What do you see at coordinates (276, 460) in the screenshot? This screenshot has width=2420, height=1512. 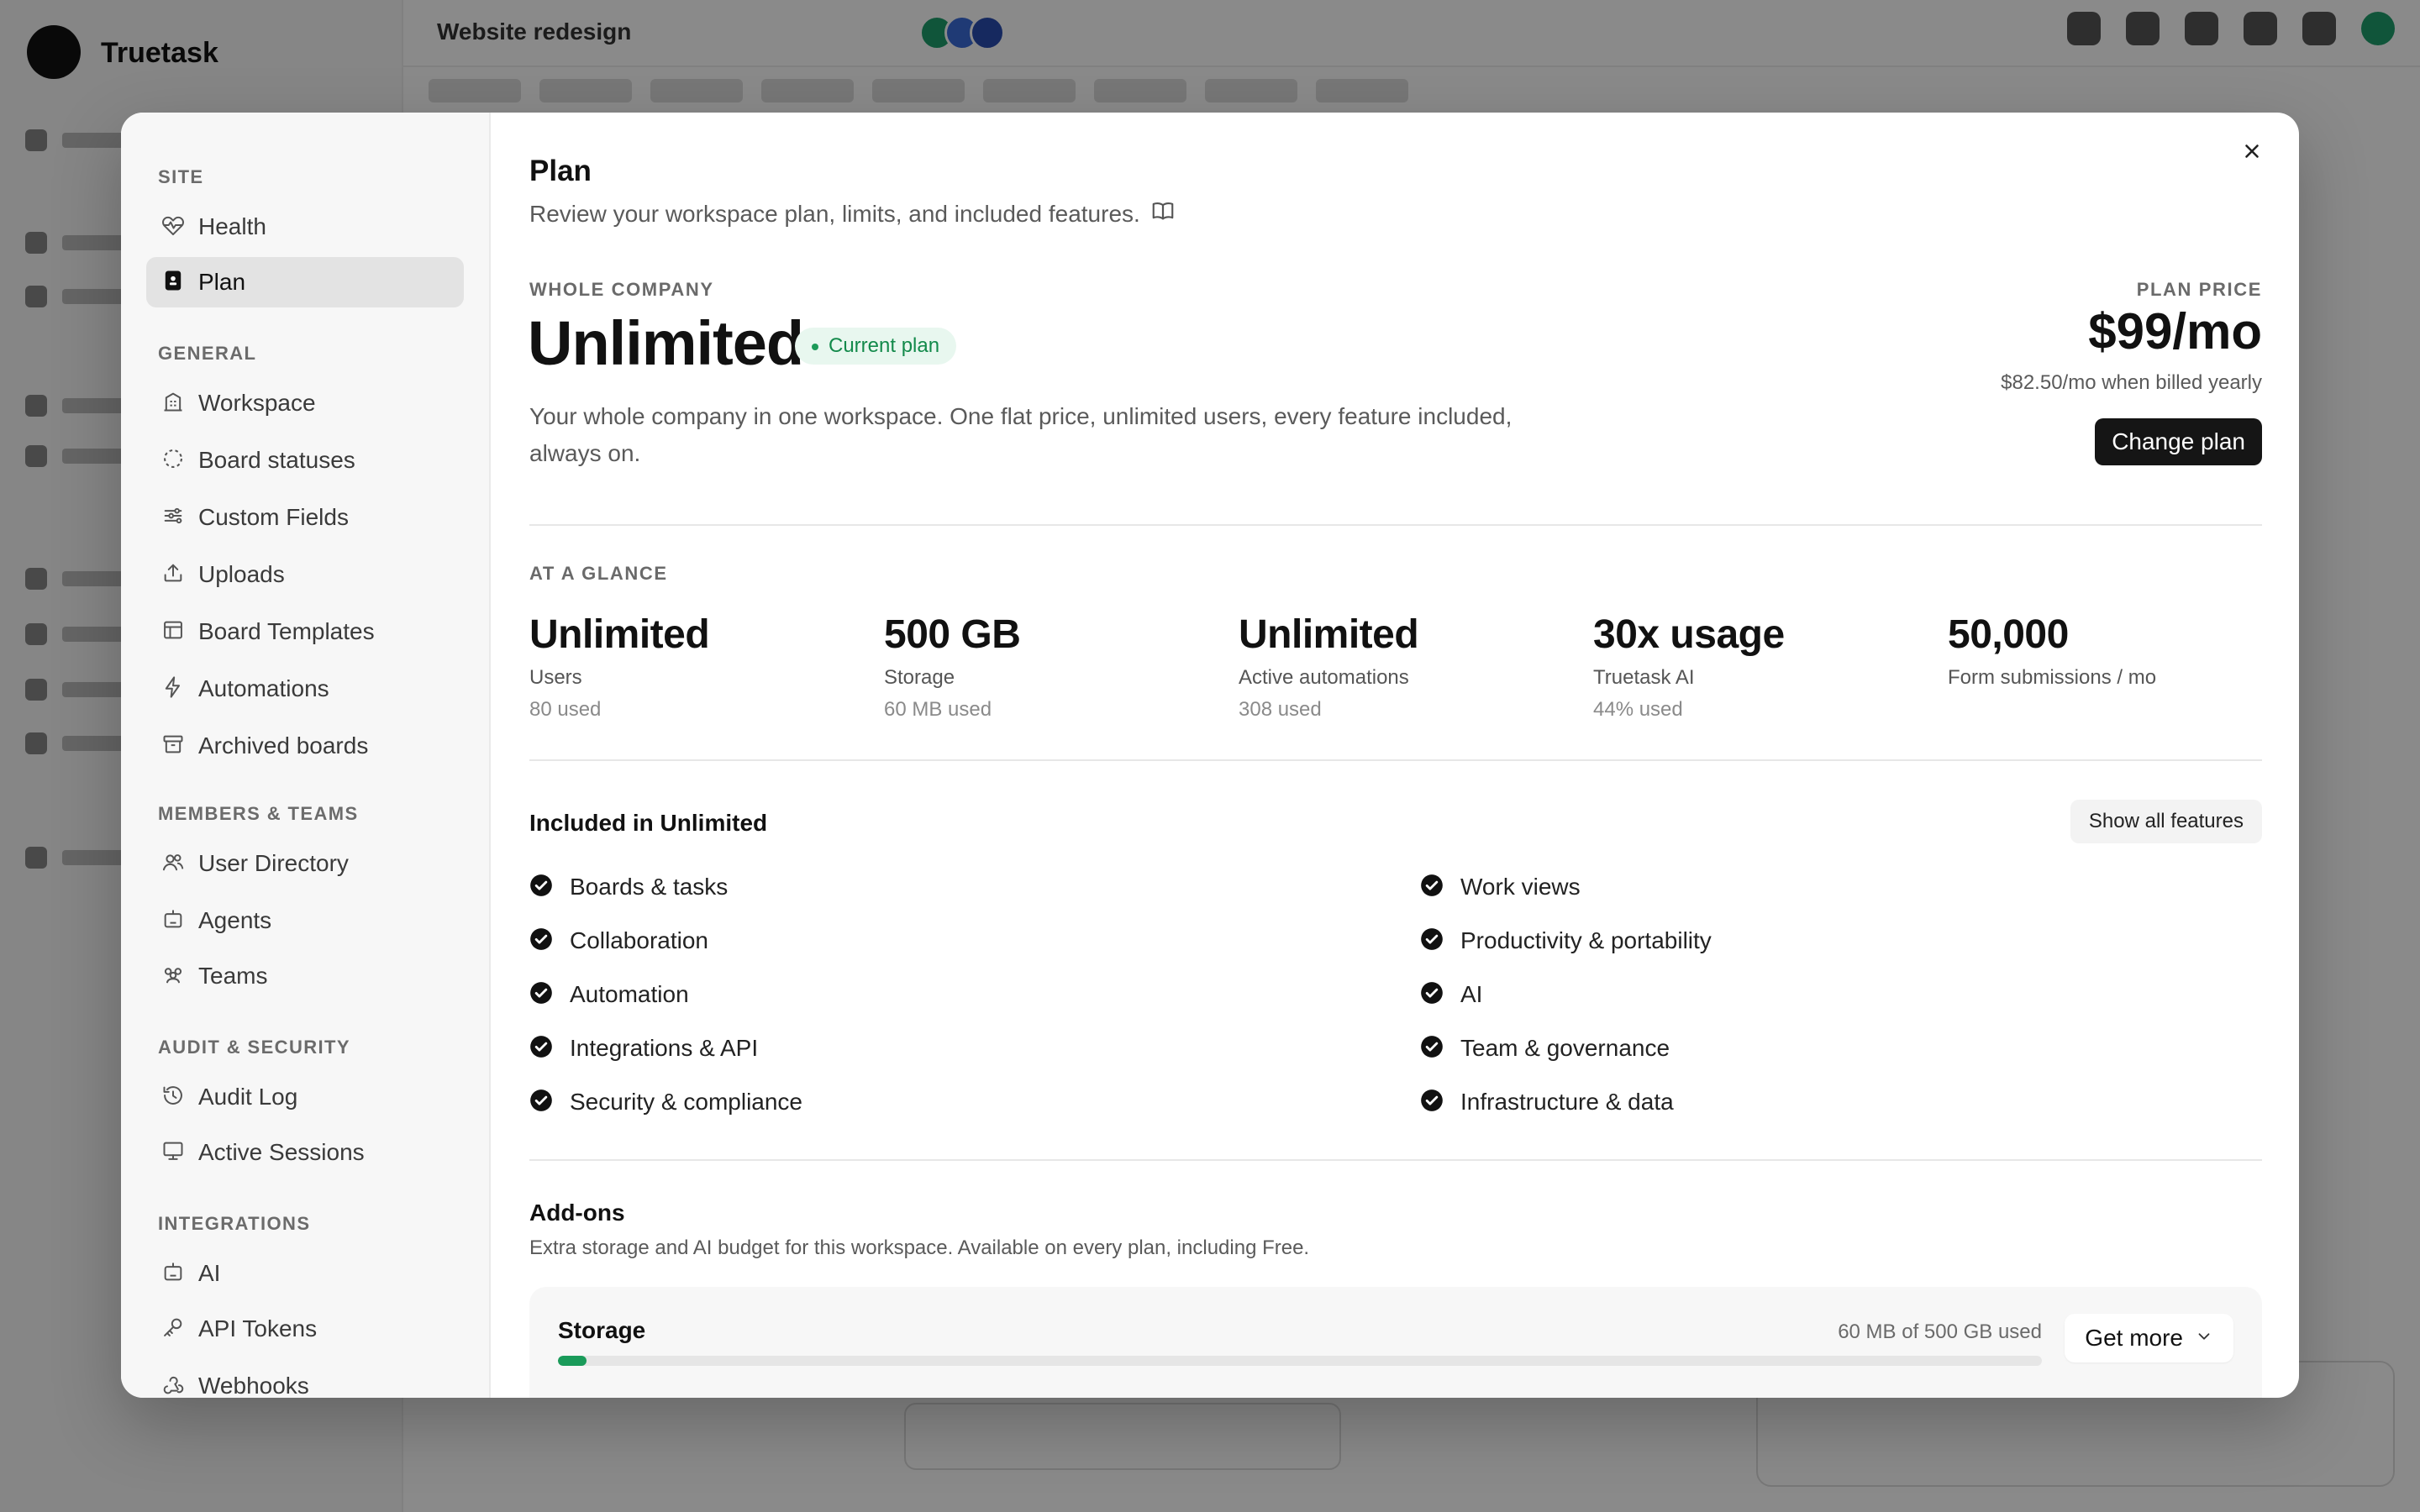 I see `sidebar-item-label: Board statuses` at bounding box center [276, 460].